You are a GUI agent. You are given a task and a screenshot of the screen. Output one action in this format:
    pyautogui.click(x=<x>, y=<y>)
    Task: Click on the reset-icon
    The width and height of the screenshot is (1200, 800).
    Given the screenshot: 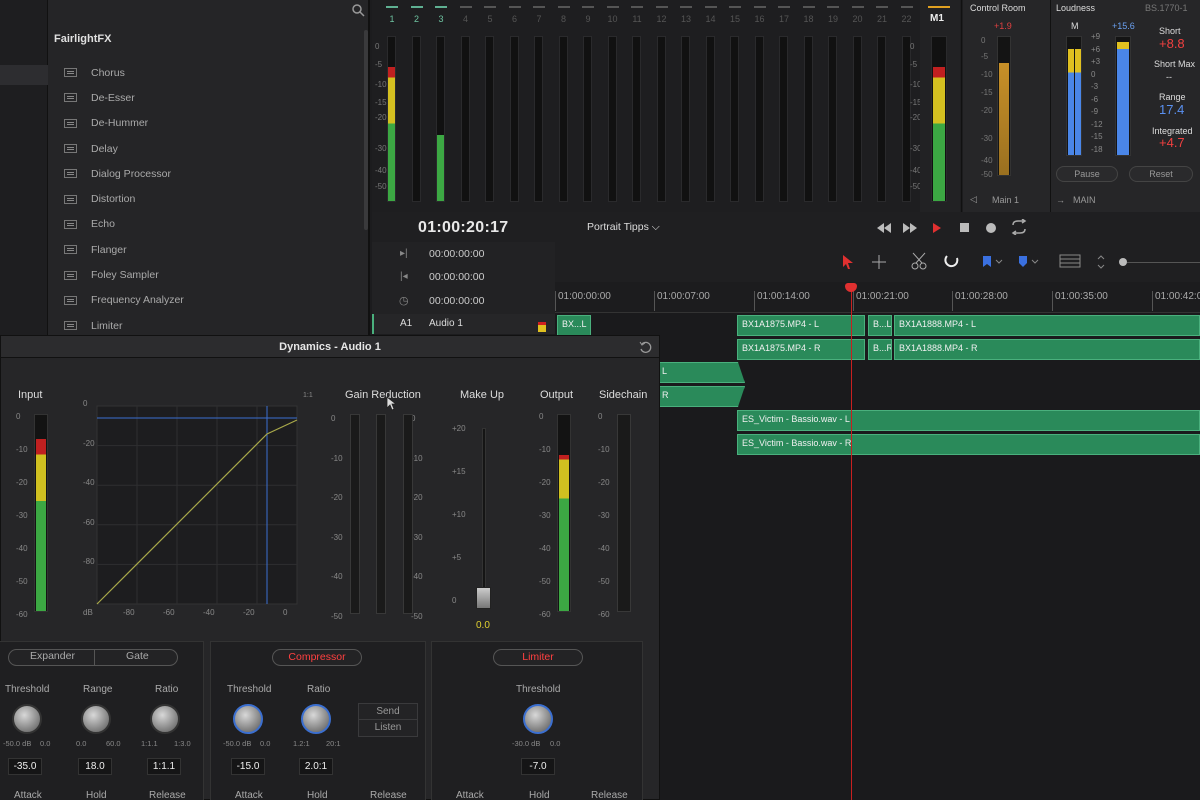 What is the action you would take?
    pyautogui.click(x=645, y=347)
    